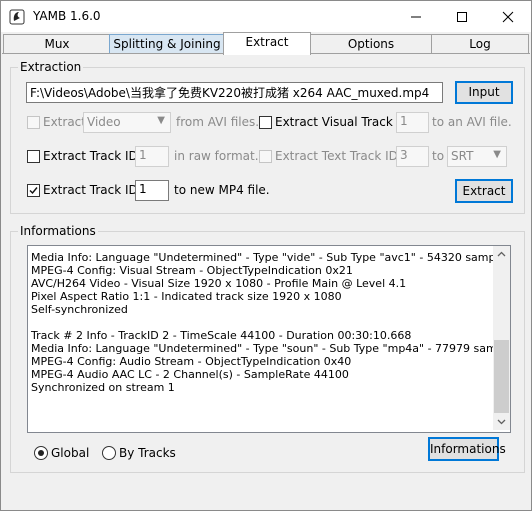 Image resolution: width=532 pixels, height=511 pixels. What do you see at coordinates (412, 122) in the screenshot?
I see `visual-track-id-input: 1` at bounding box center [412, 122].